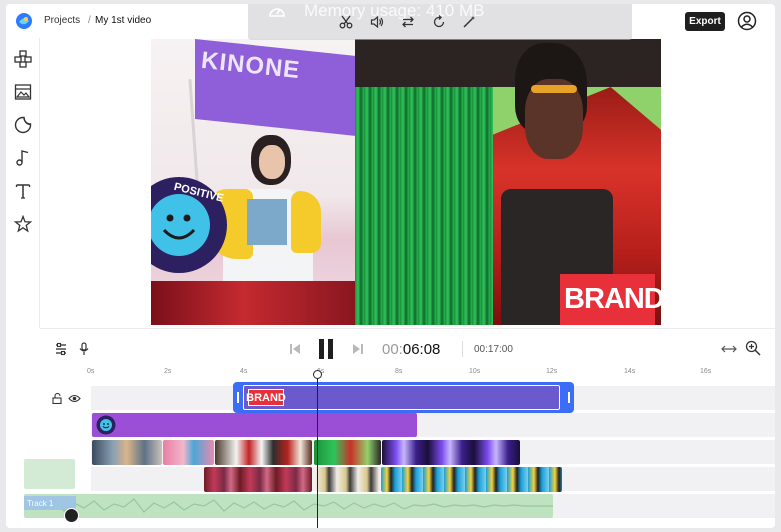 Image resolution: width=781 pixels, height=532 pixels. I want to click on current-time: 00:06:08, so click(411, 349).